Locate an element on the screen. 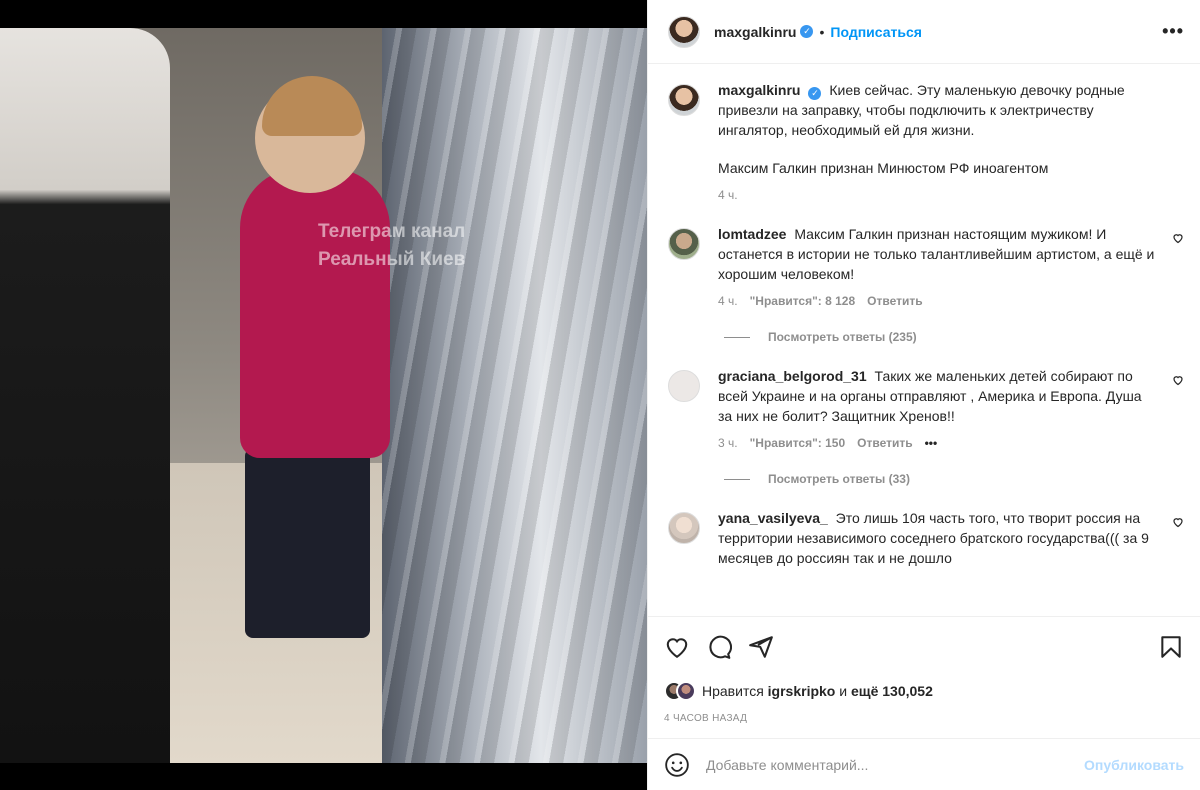 The image size is (1200, 790). caption-avatar is located at coordinates (684, 100).